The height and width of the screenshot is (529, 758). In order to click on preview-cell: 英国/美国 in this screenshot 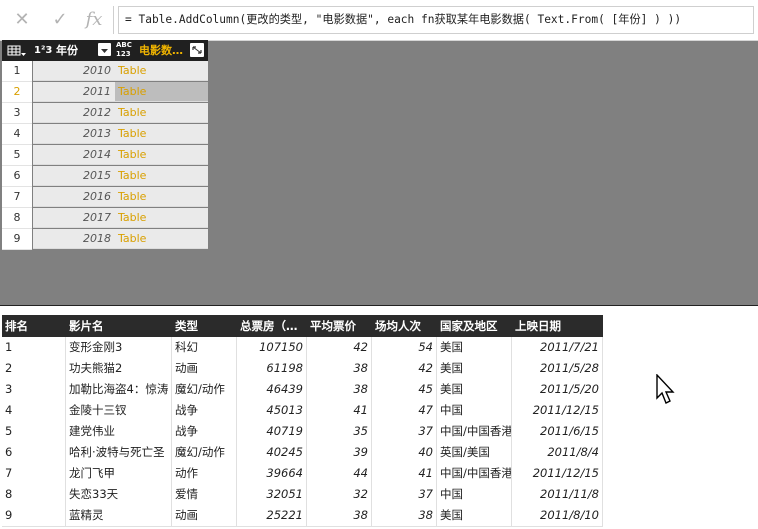, I will do `click(474, 452)`.